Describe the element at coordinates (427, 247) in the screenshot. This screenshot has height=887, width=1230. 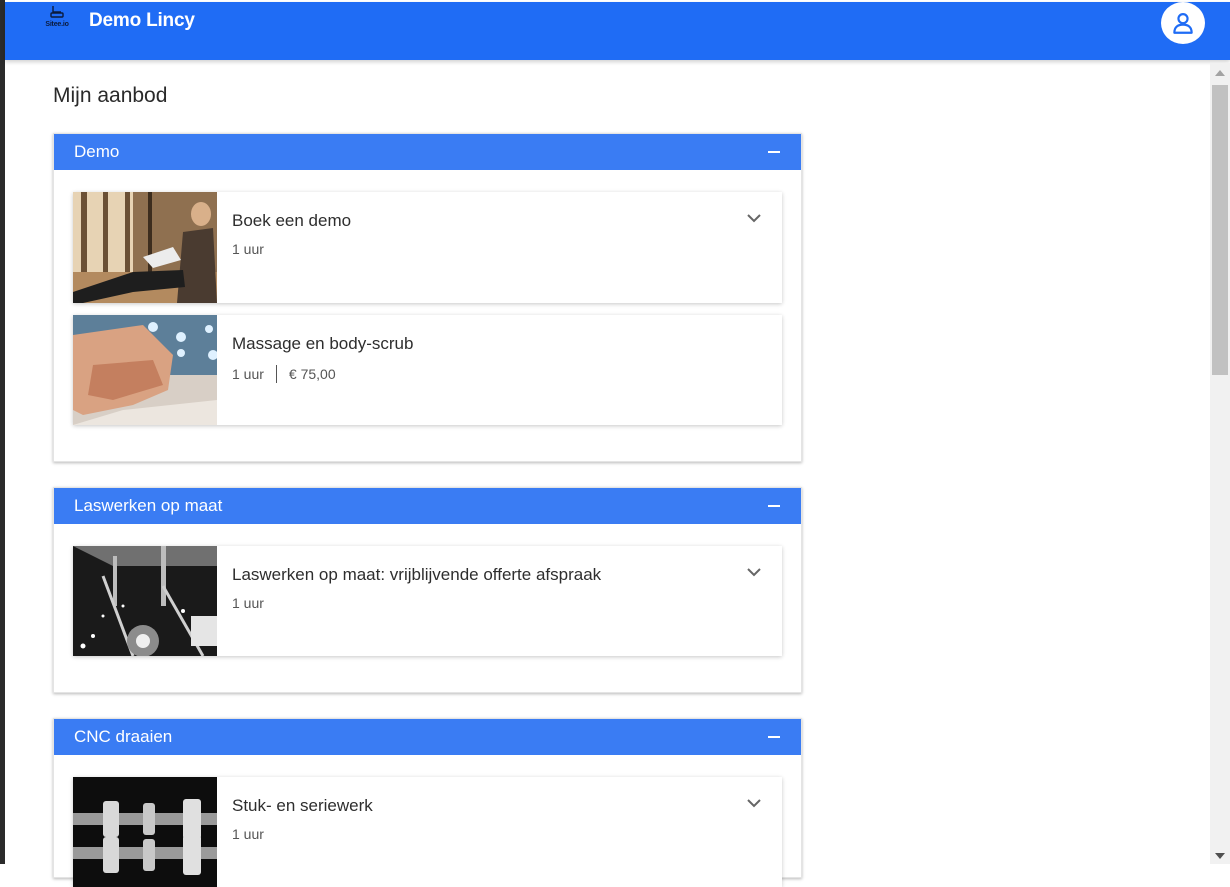
I see `service-card: Boek een demo 1 uur` at that location.